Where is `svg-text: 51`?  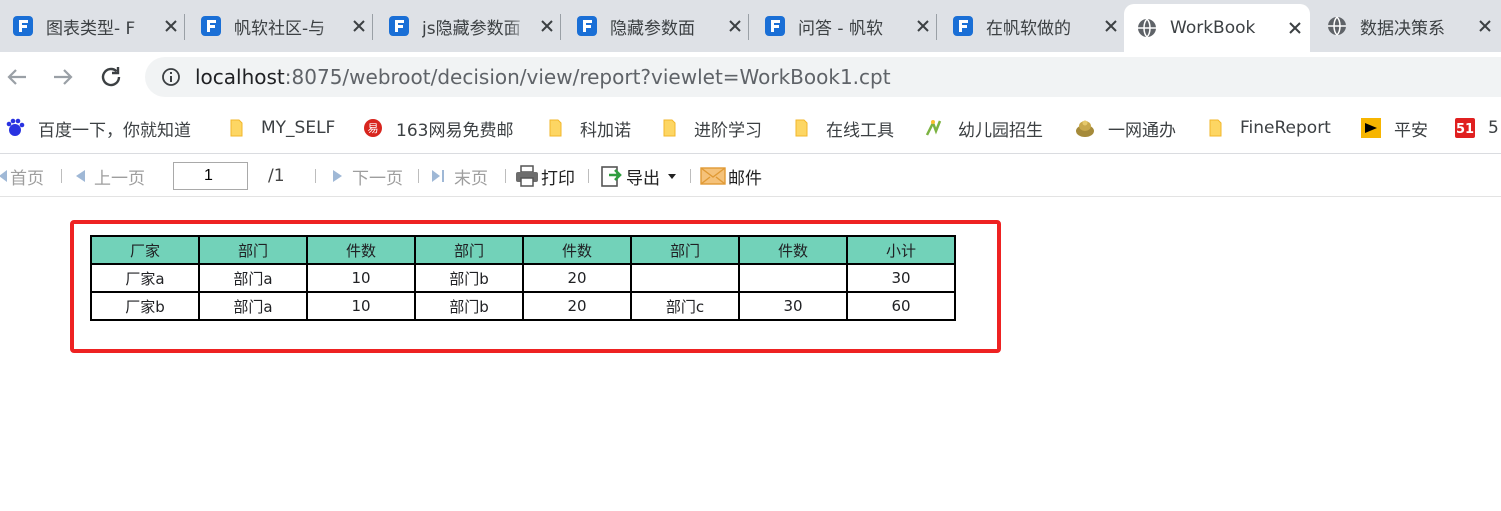 svg-text: 51 is located at coordinates (1465, 129).